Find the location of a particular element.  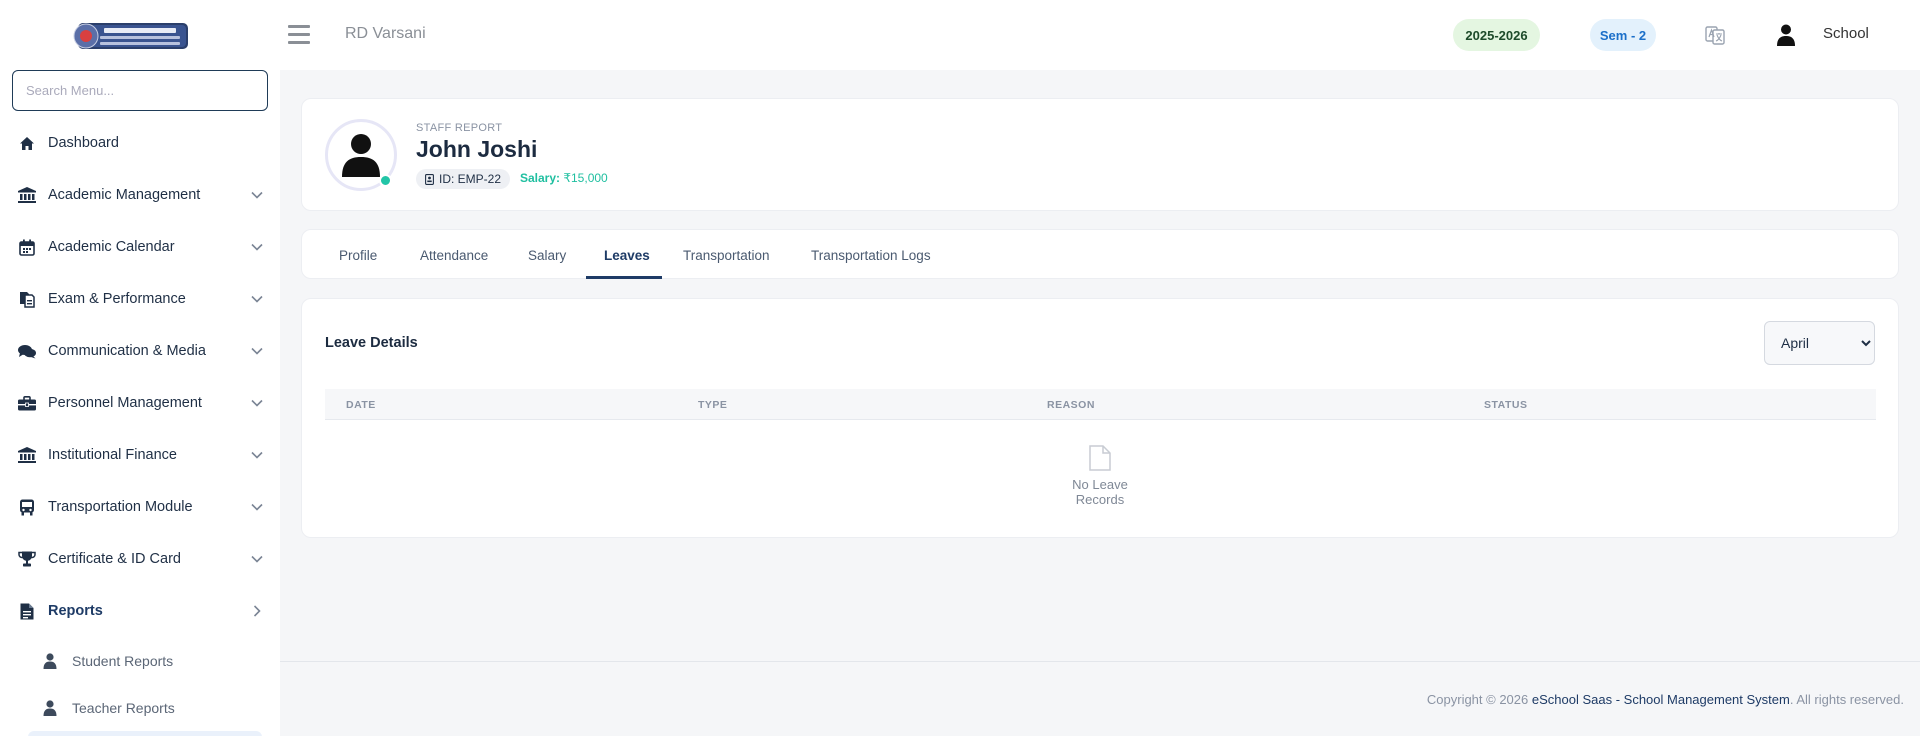

sidebar-item-transportation-module: Transportation Module is located at coordinates (140, 507).